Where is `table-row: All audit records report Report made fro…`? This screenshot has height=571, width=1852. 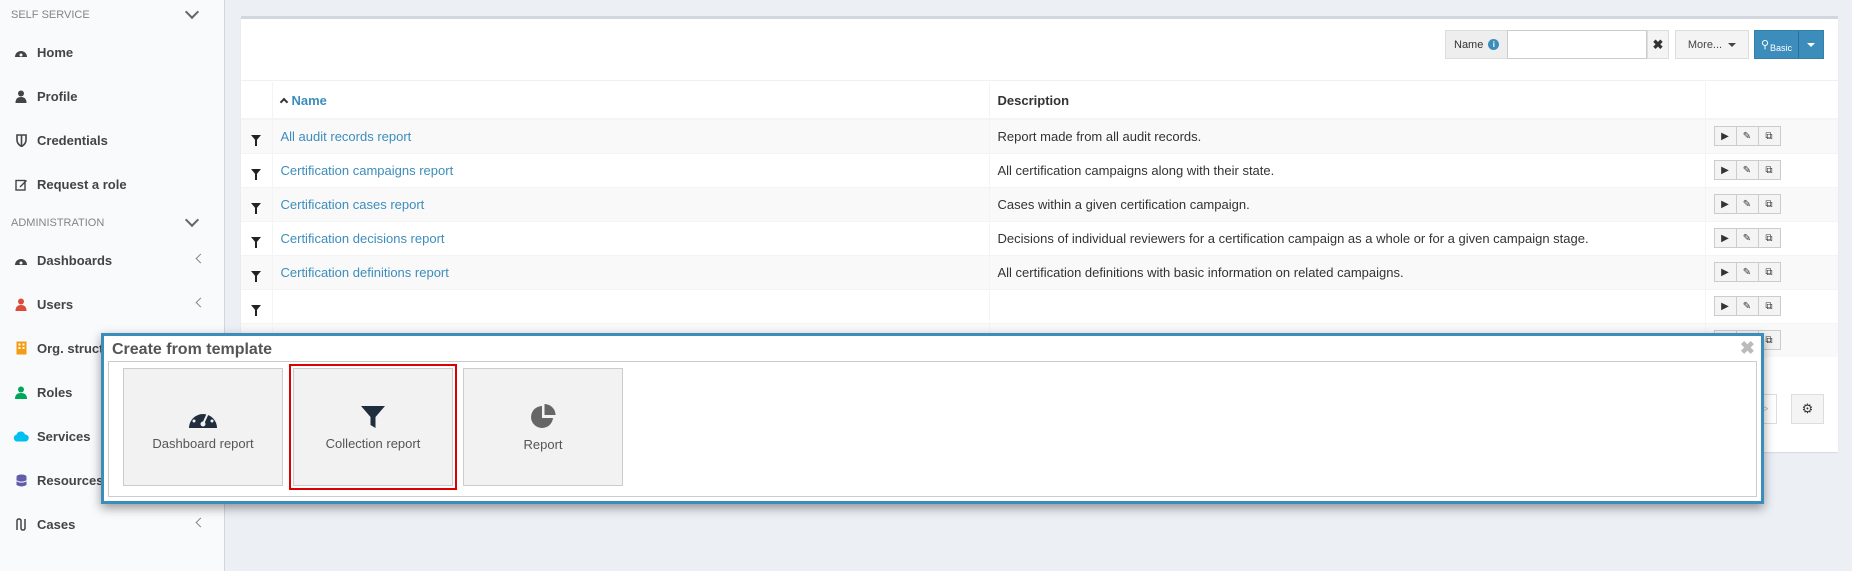 table-row: All audit records report Report made fro… is located at coordinates (1039, 135).